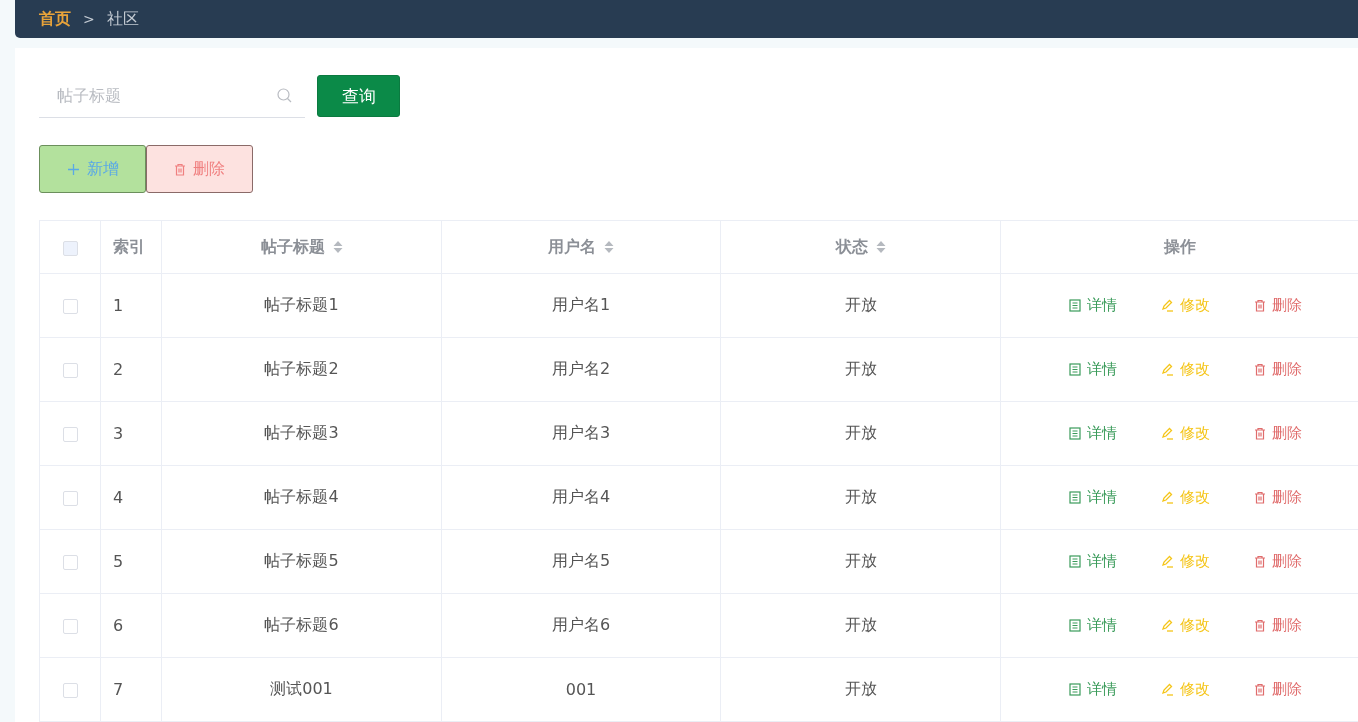  I want to click on search-field: 帖子标题, so click(172, 96).